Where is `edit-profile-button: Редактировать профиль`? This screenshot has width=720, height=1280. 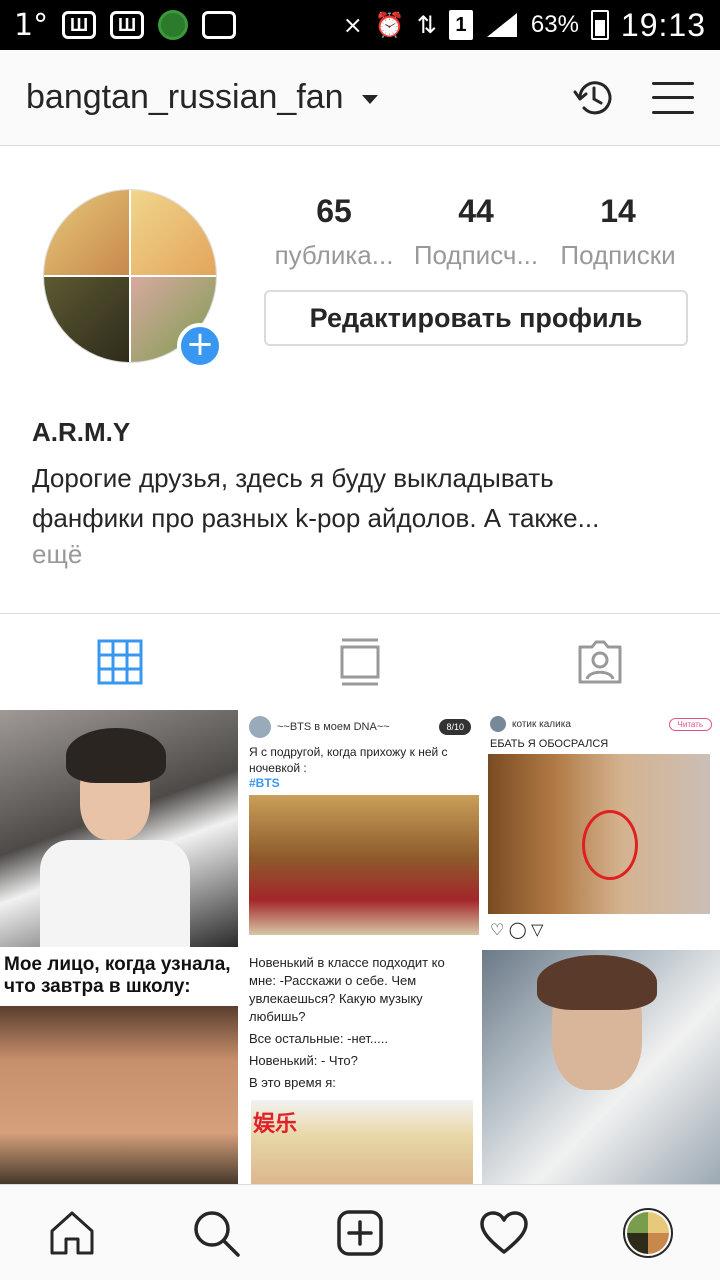 edit-profile-button: Редактировать профиль is located at coordinates (476, 318).